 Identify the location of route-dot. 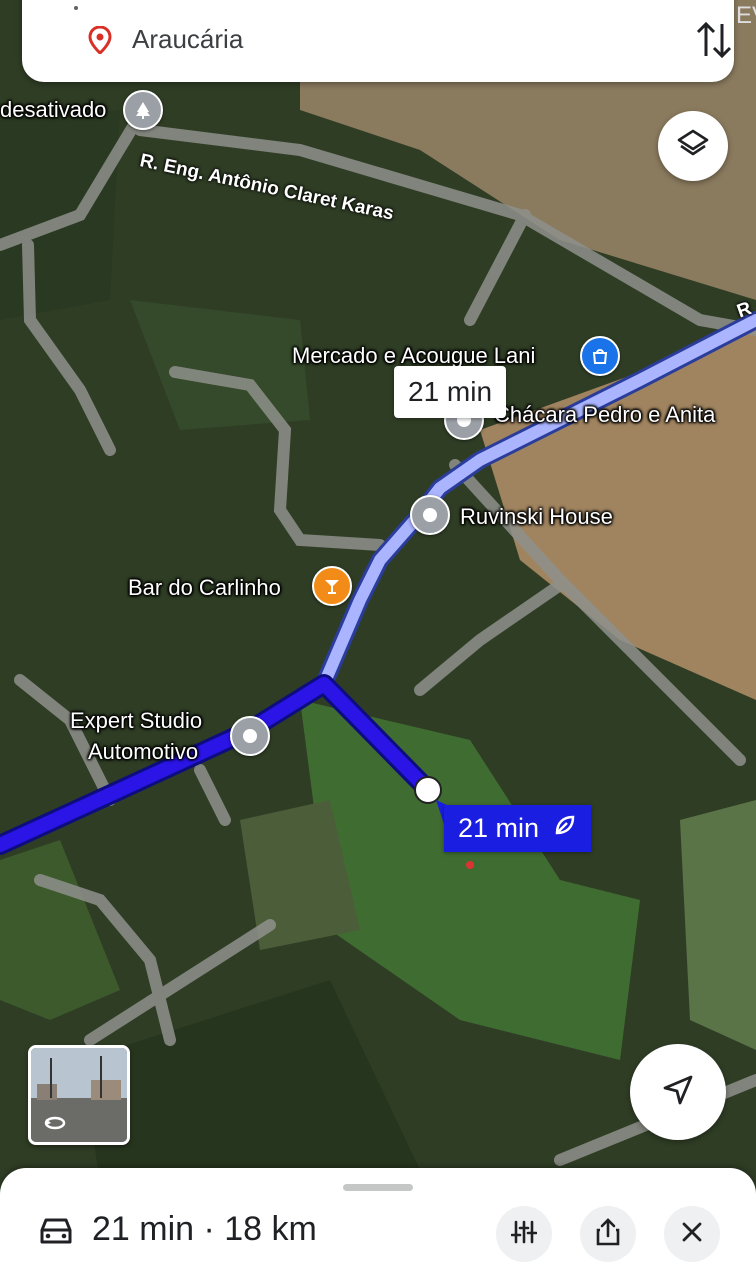
(76, 8).